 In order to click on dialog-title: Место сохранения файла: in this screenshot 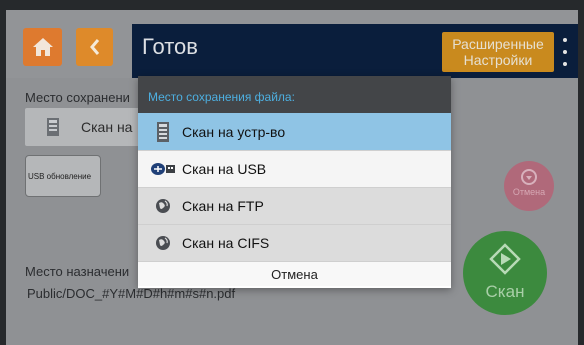, I will do `click(221, 97)`.